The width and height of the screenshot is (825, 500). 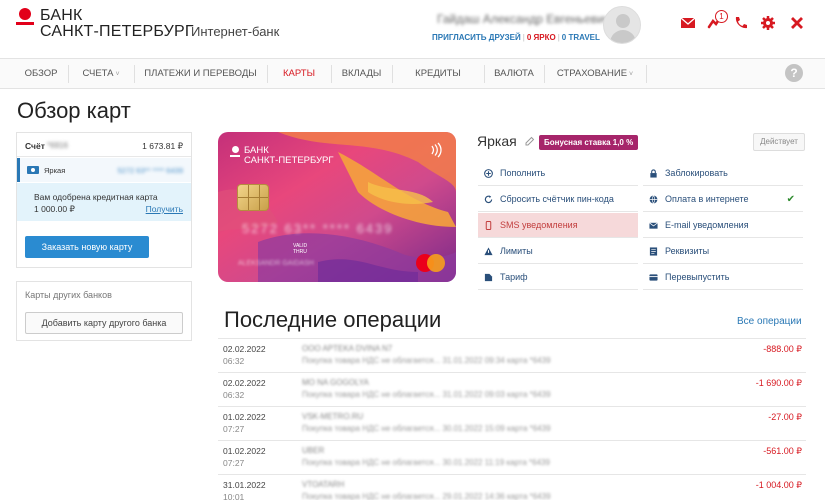 What do you see at coordinates (723, 251) in the screenshot?
I see `action-requisites: Реквизиты` at bounding box center [723, 251].